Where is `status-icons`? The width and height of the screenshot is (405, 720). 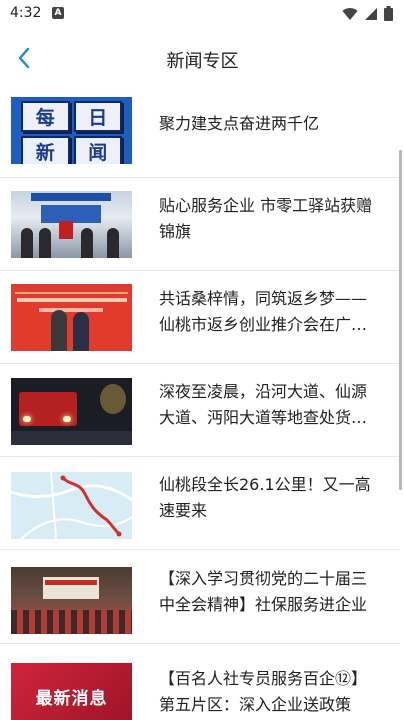
status-icons is located at coordinates (367, 13).